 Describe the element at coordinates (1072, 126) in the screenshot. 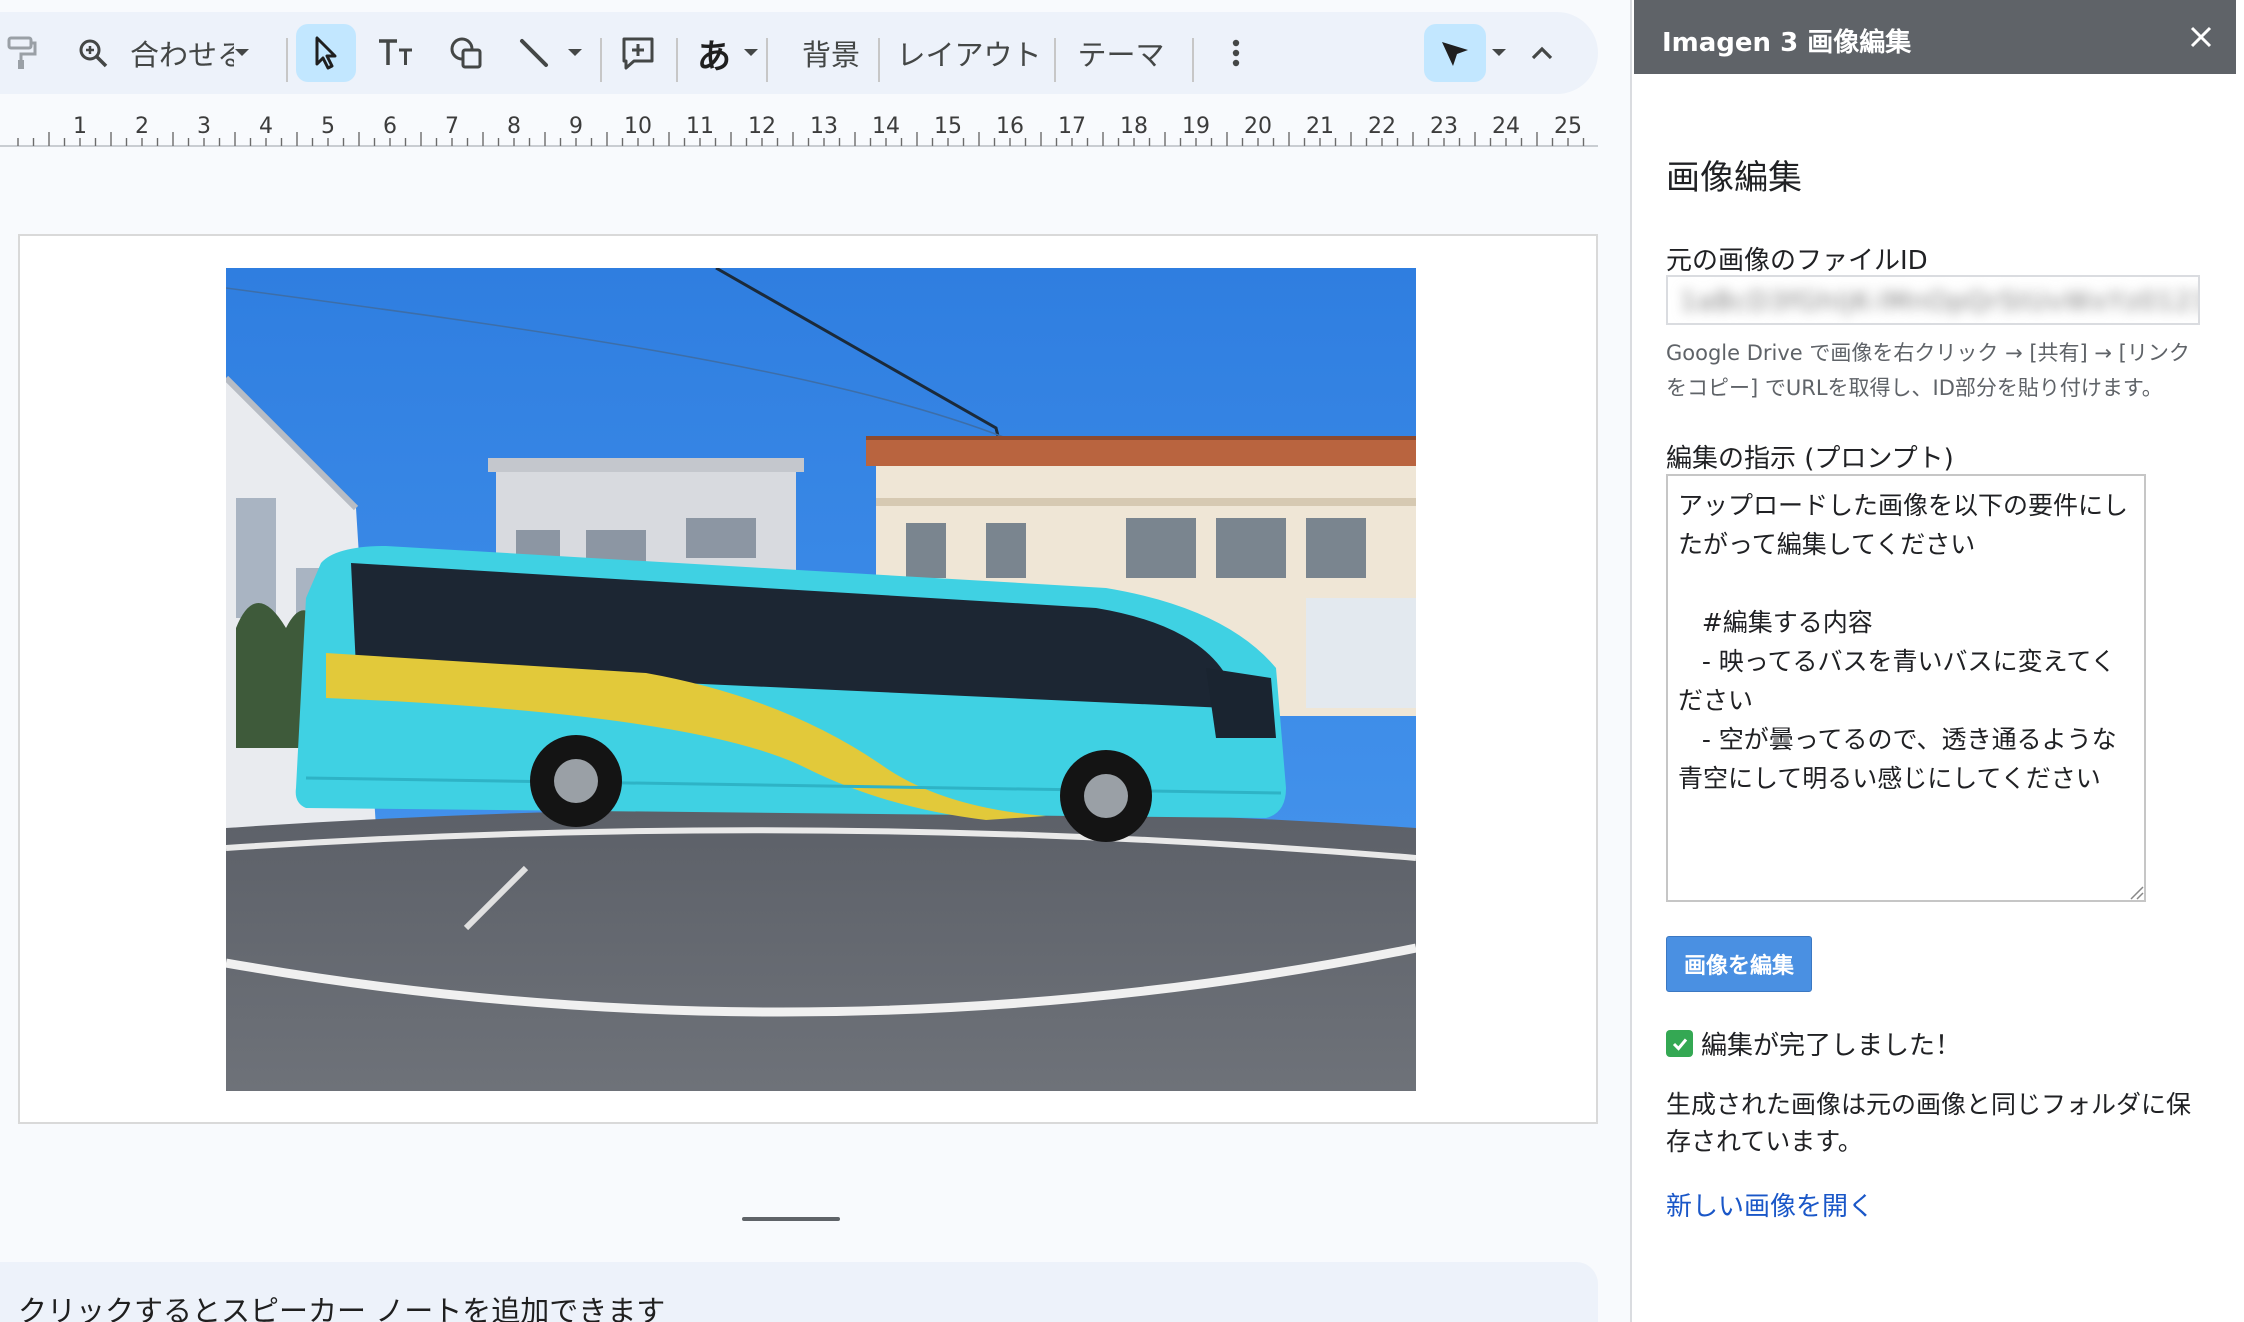

I see `ruler-number: 17` at that location.